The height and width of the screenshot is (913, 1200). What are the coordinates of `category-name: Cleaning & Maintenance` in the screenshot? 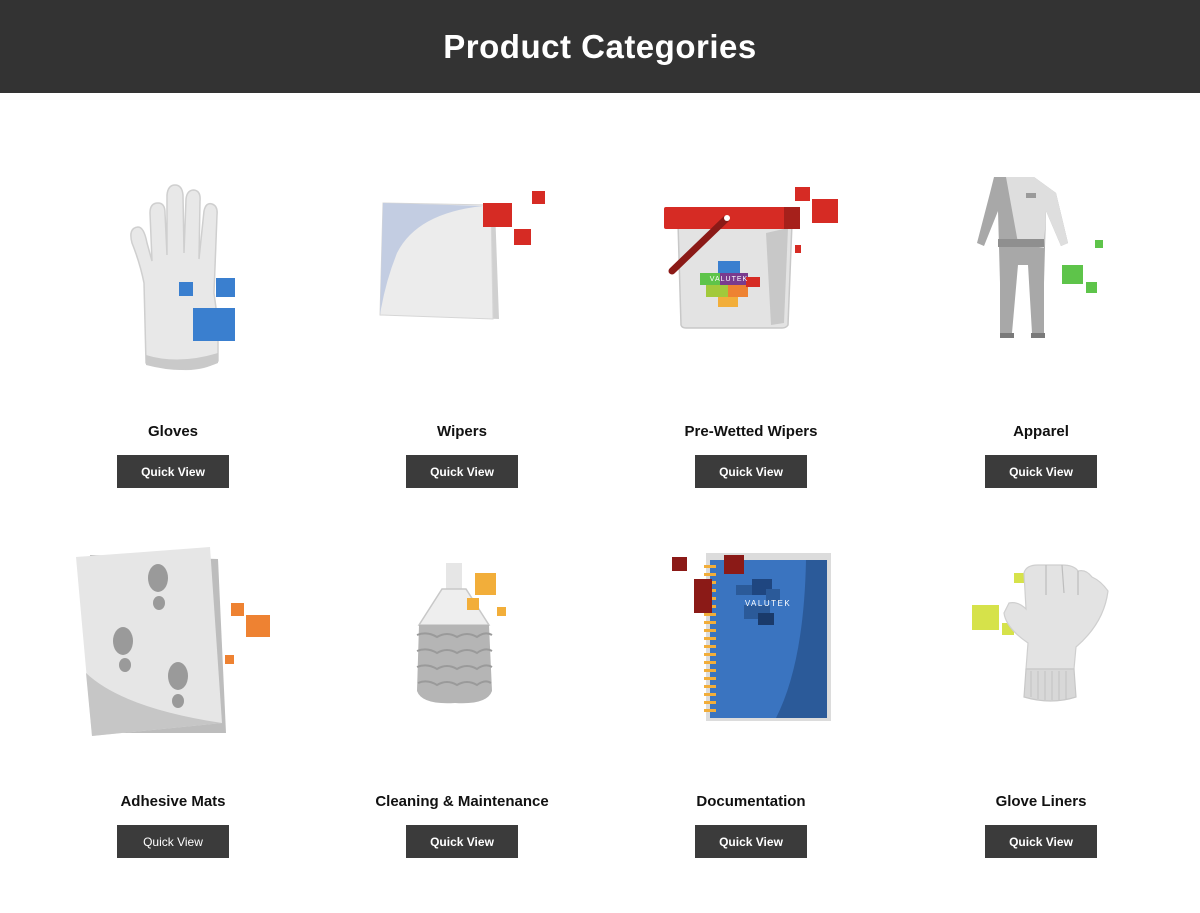 It's located at (461, 801).